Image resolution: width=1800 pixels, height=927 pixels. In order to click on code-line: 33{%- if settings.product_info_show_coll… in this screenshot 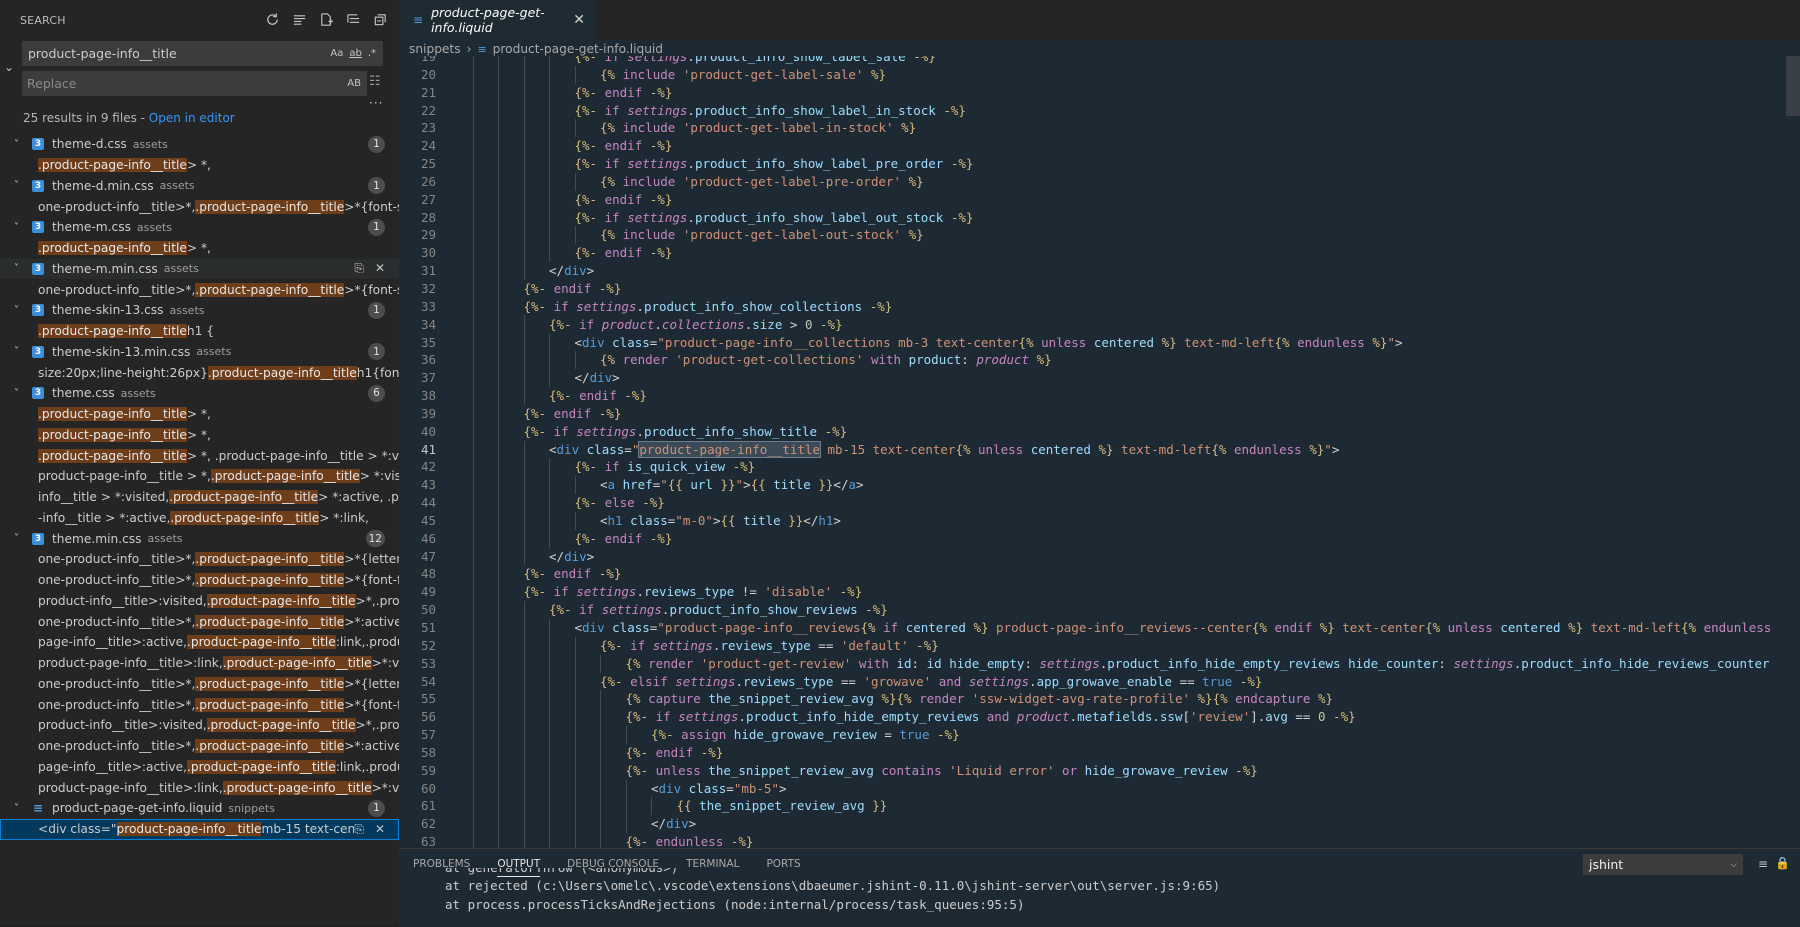, I will do `click(1099, 307)`.